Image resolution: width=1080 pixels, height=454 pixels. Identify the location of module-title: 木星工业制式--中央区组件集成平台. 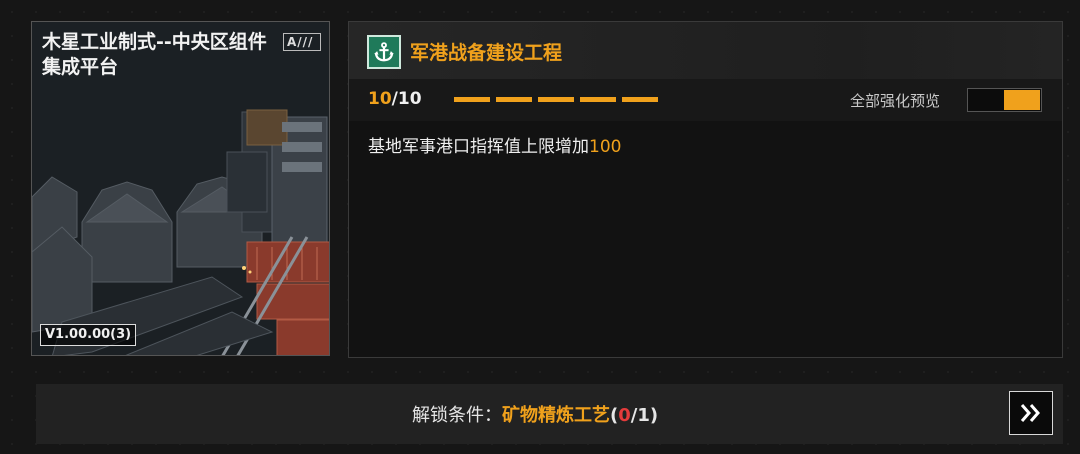
(154, 54).